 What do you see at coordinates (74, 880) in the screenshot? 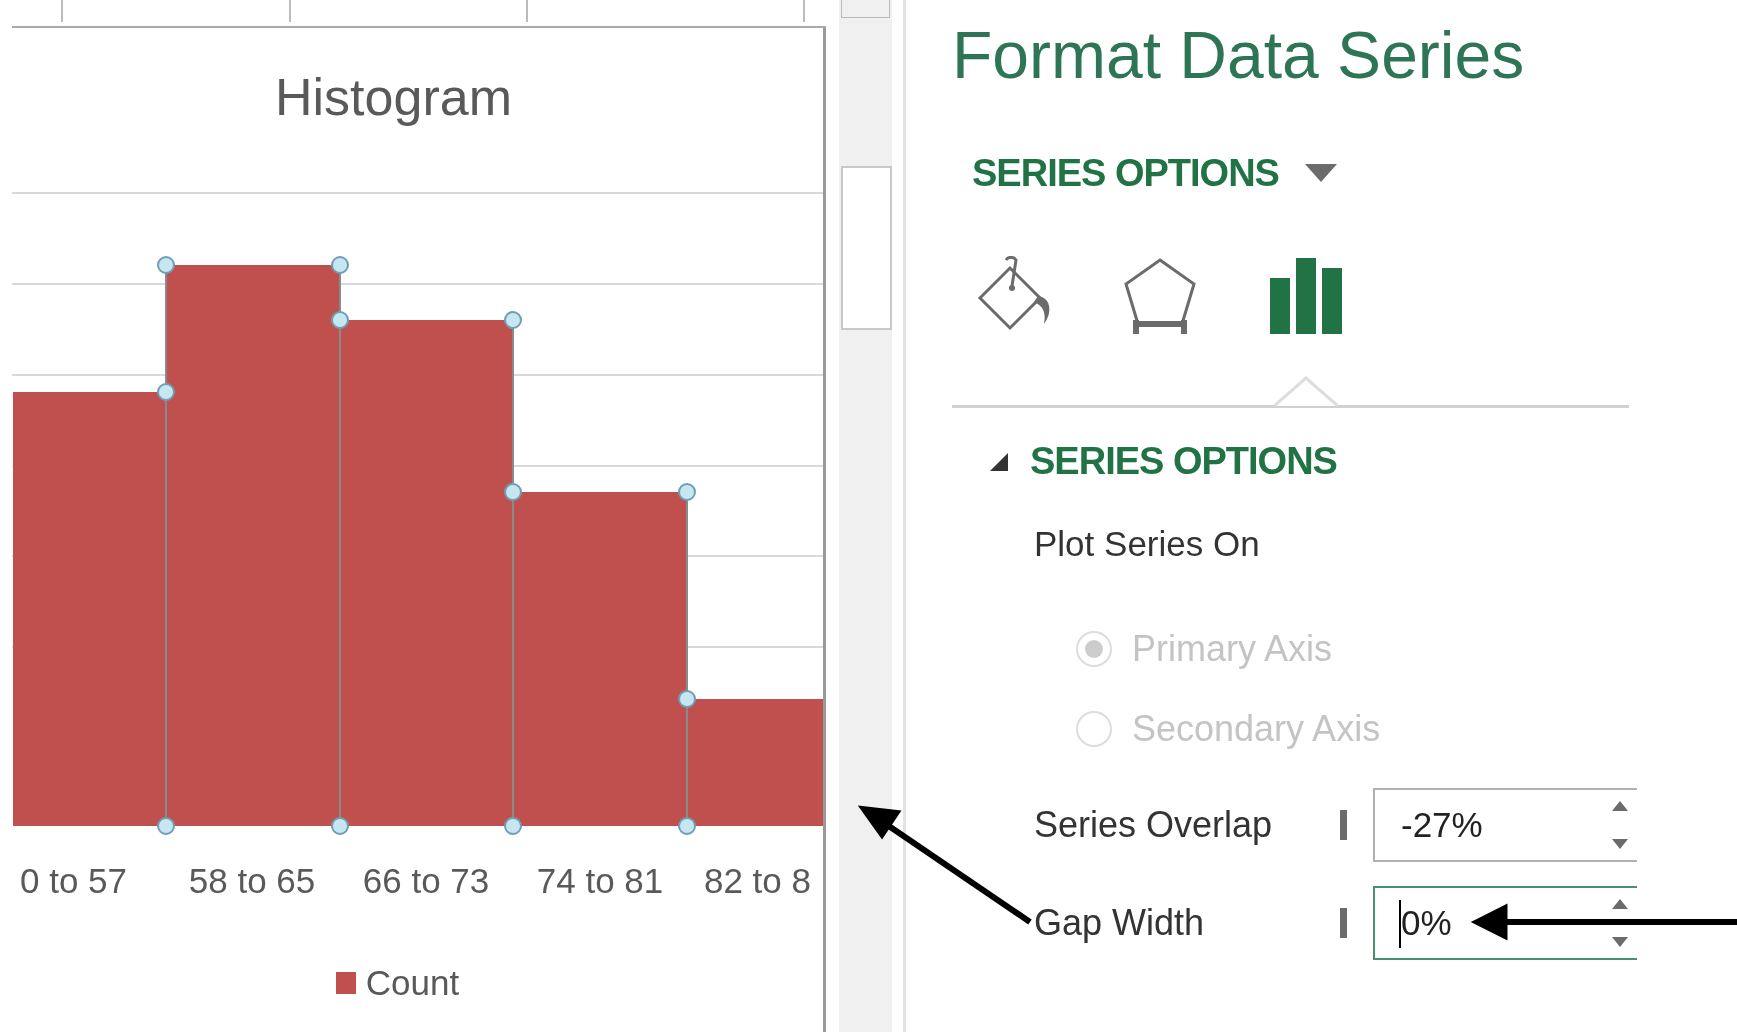
I see `axis-label: 0 to 57` at bounding box center [74, 880].